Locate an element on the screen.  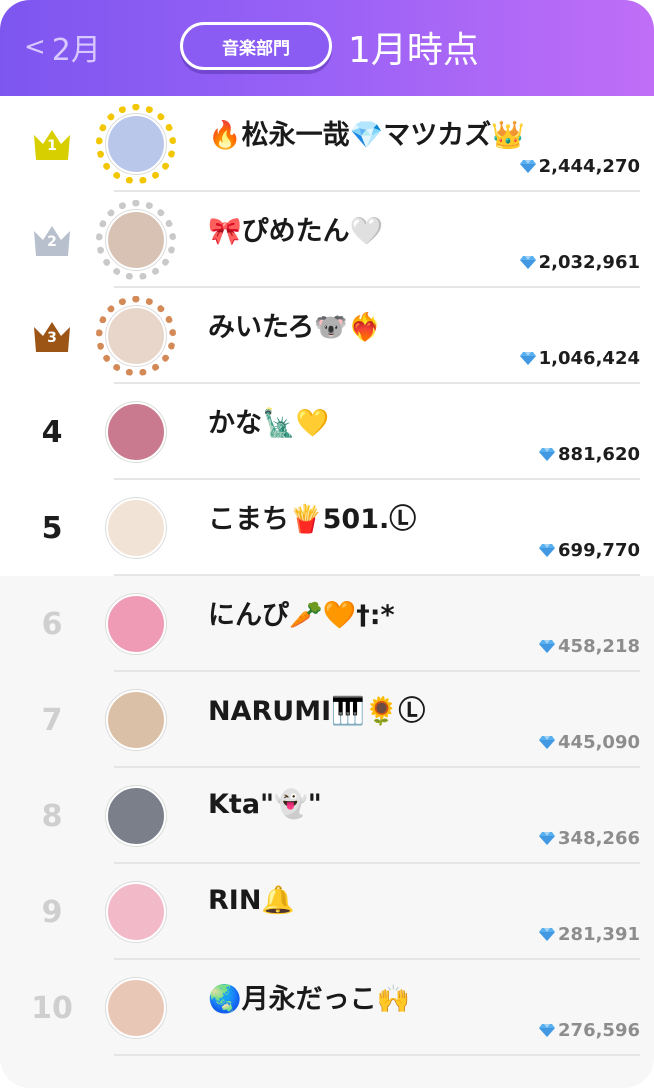
rank-badge: 1 is located at coordinates (52, 144).